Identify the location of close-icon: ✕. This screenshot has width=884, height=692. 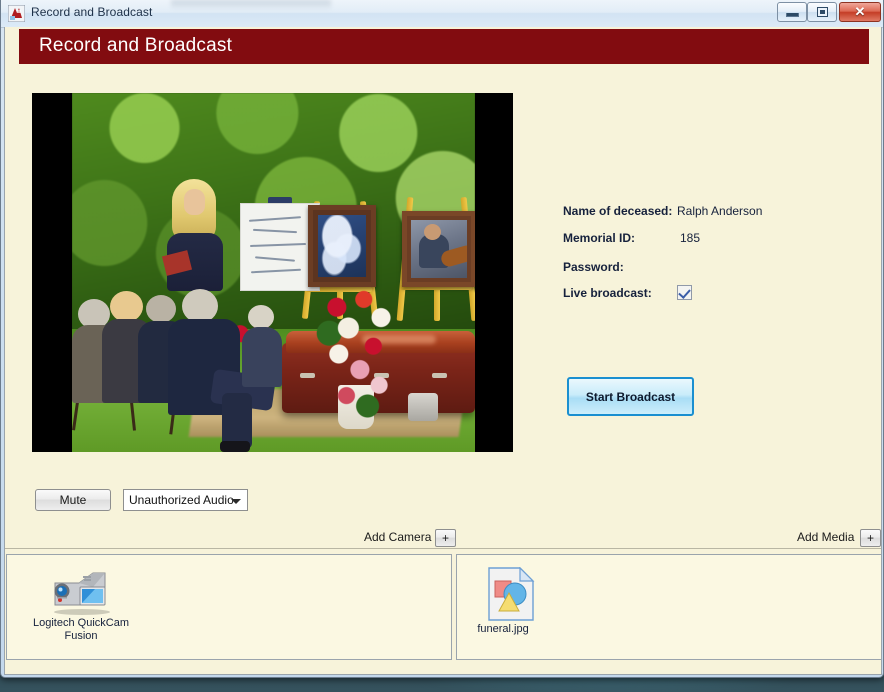
(860, 11).